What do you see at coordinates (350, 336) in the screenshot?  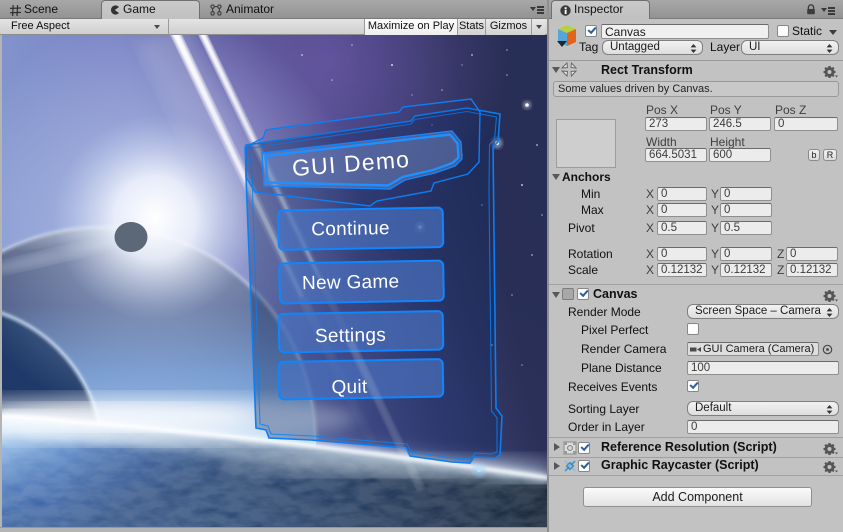 I see `svg-text: Settings` at bounding box center [350, 336].